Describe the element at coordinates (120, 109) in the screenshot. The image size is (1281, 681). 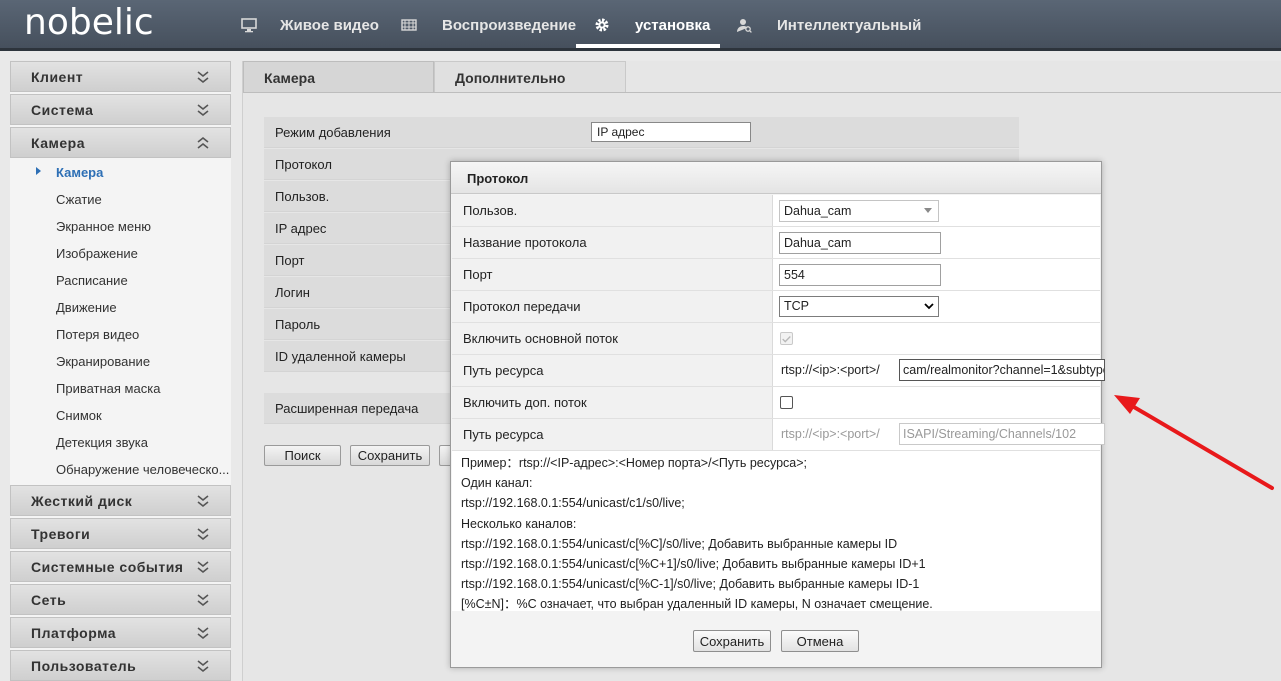
I see `sidebar-section-system: Система` at that location.